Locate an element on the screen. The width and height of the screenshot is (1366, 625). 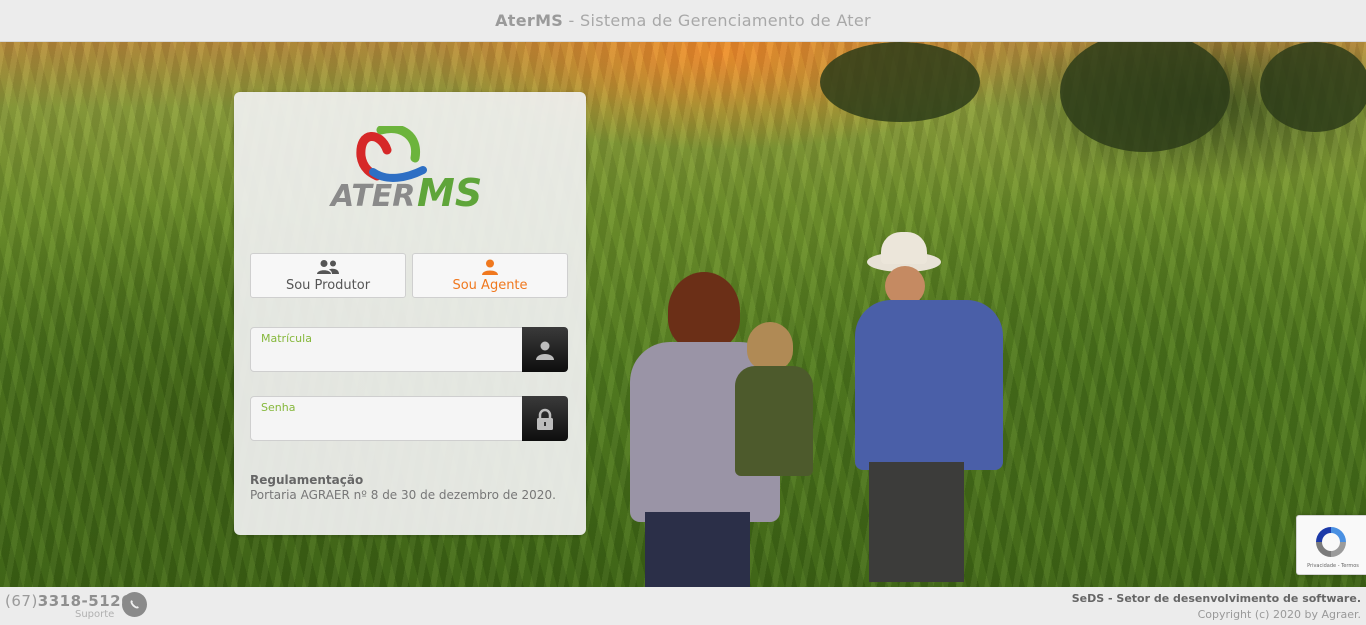
lock-icon is located at coordinates (545, 419).